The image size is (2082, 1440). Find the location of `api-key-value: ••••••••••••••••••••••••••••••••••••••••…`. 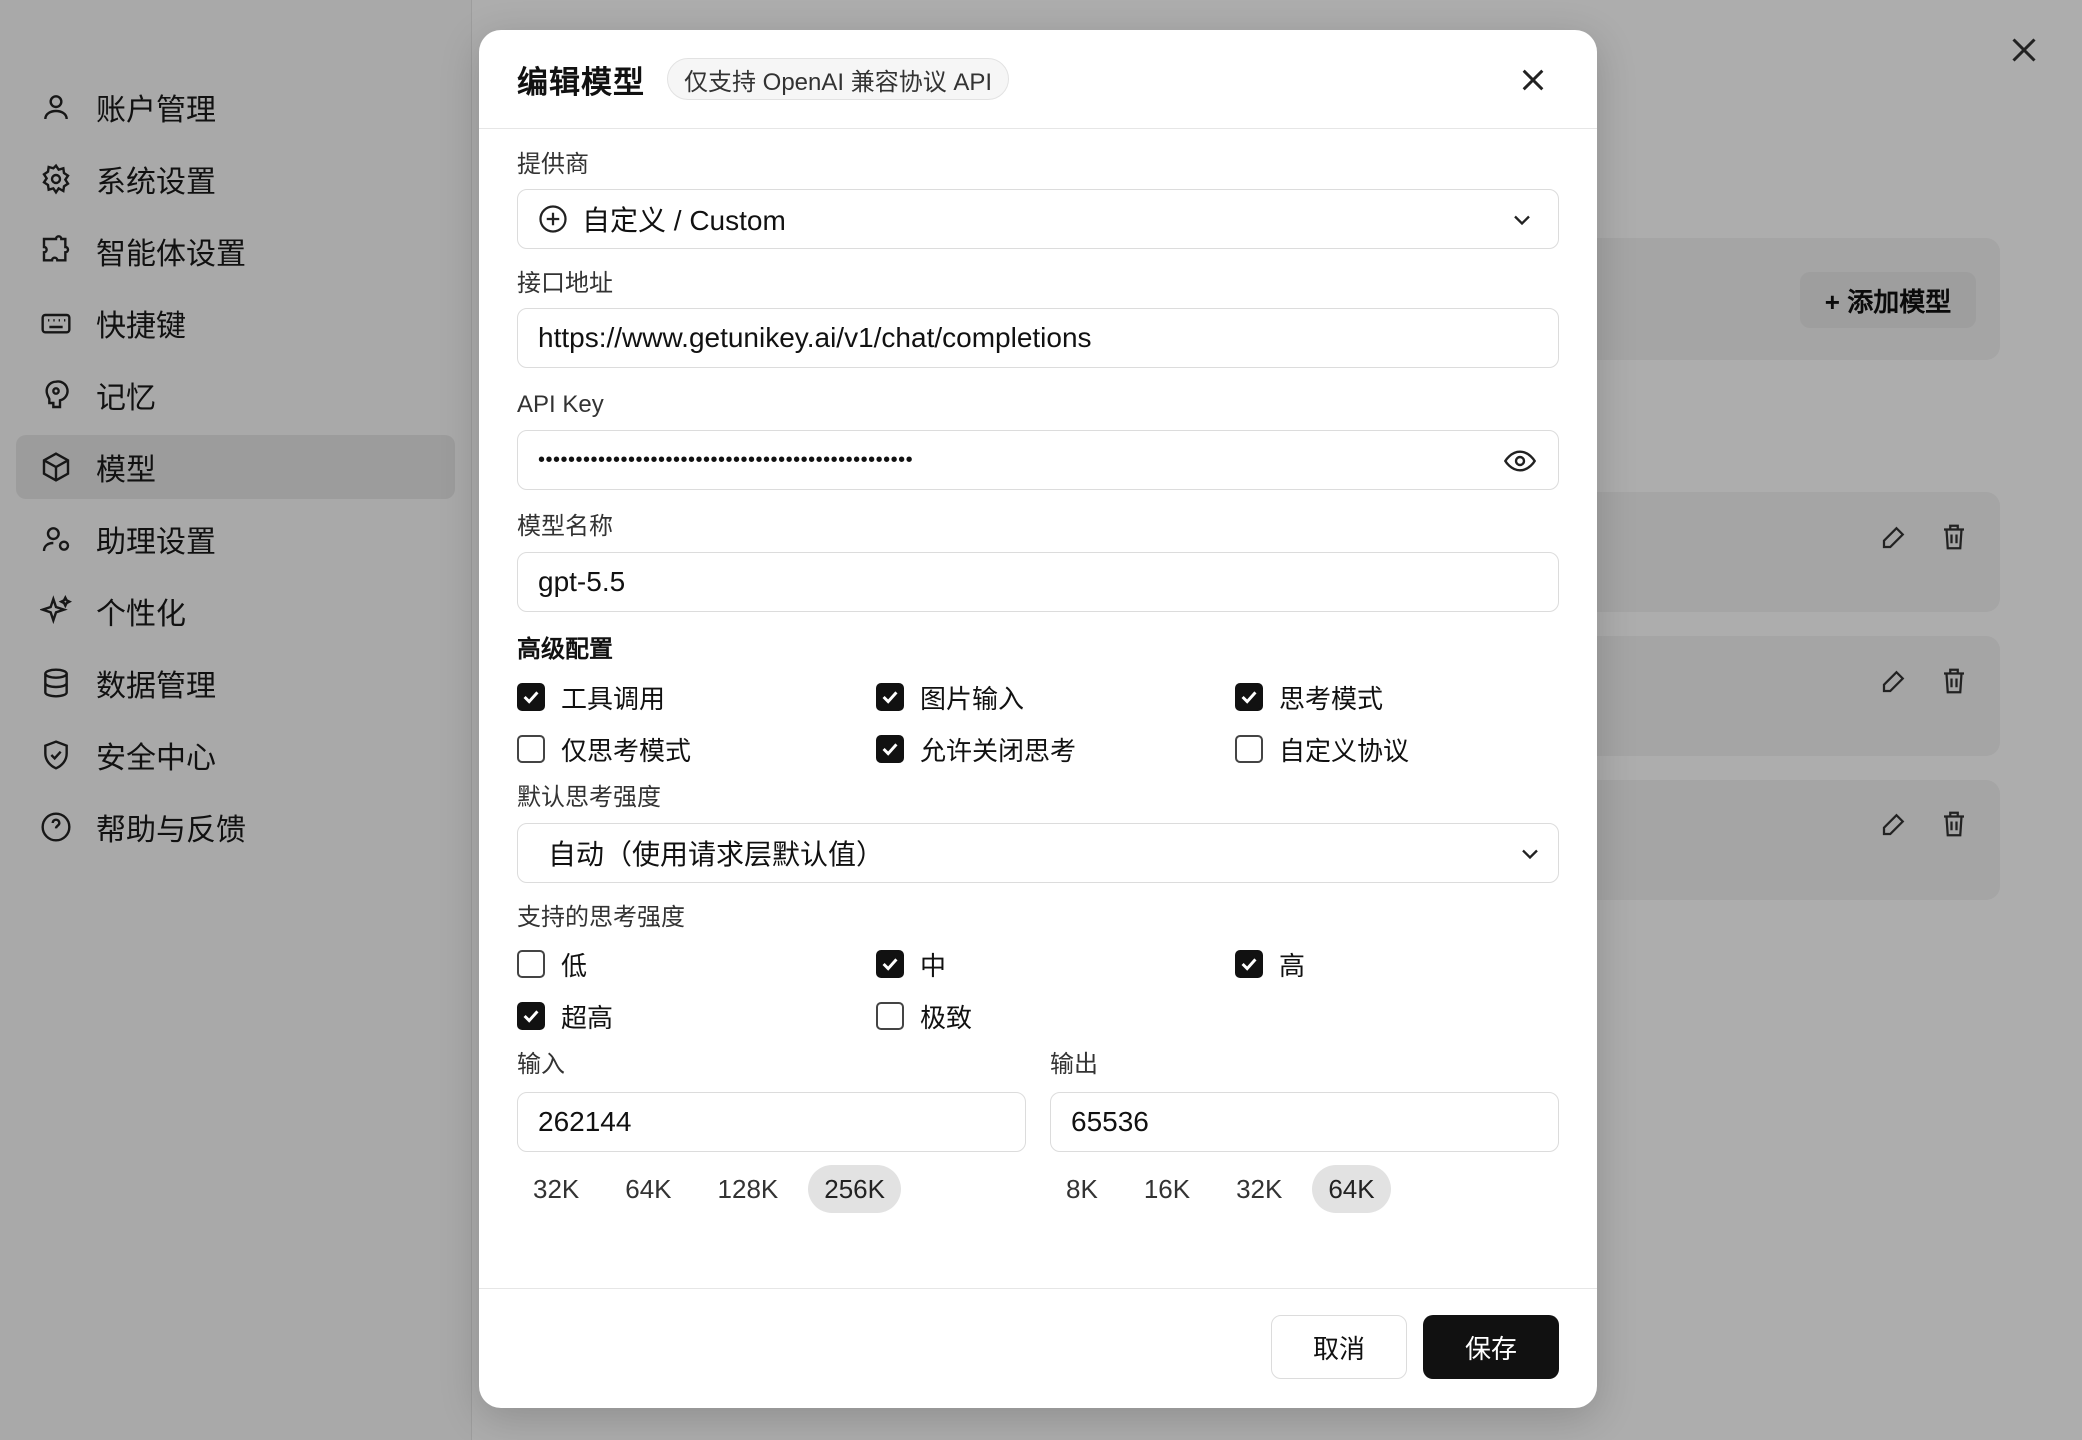

api-key-value: ••••••••••••••••••••••••••••••••••••••••… is located at coordinates (726, 459).